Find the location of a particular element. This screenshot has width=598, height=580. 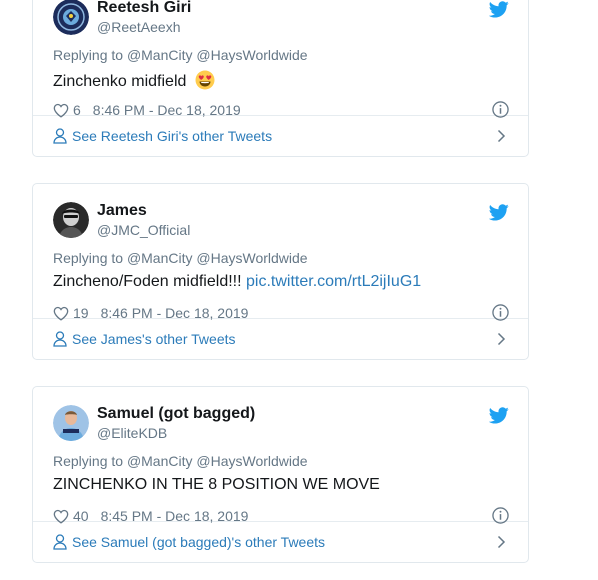

author-handle: @JMC_Official is located at coordinates (143, 230).